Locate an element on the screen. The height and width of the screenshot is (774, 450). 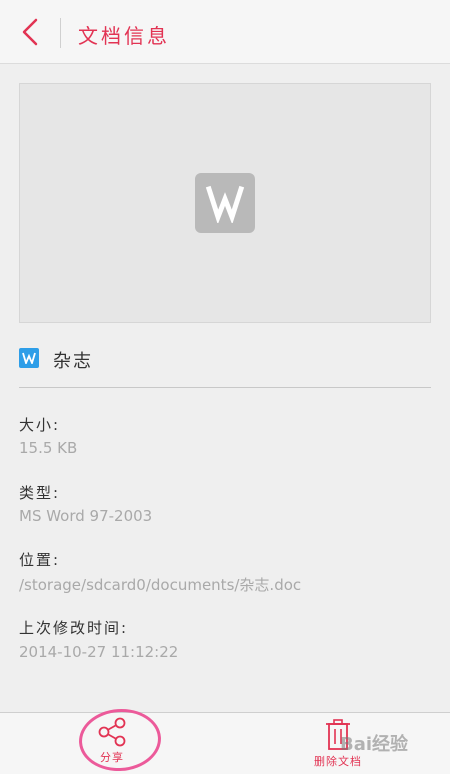
share-button: 分享 is located at coordinates (112, 745).